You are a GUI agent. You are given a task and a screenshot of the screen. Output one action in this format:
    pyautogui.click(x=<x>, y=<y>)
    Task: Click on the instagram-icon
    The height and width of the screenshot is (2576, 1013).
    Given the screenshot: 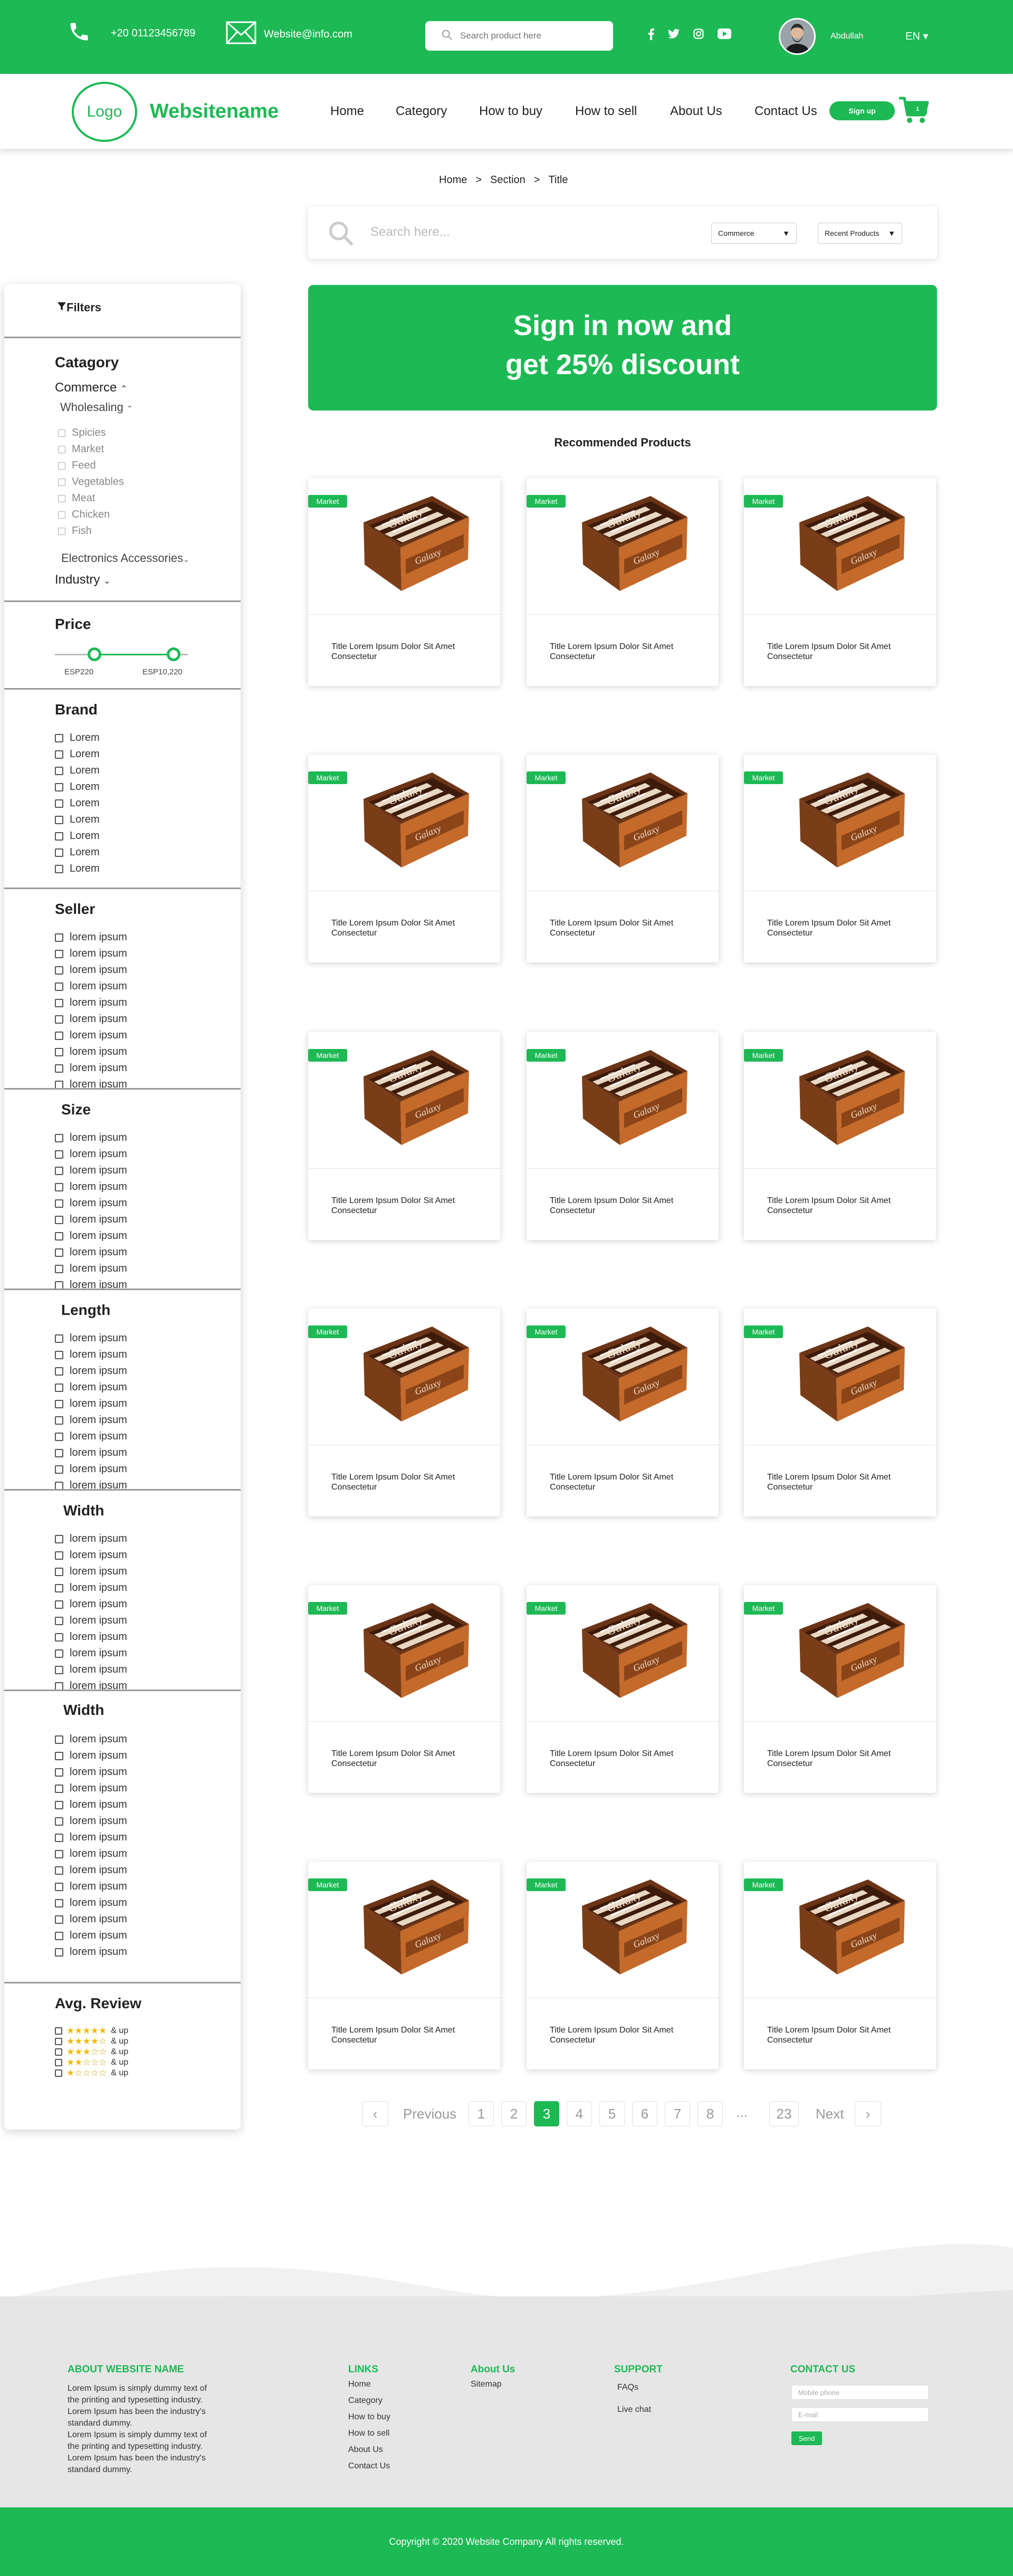 What is the action you would take?
    pyautogui.click(x=698, y=35)
    